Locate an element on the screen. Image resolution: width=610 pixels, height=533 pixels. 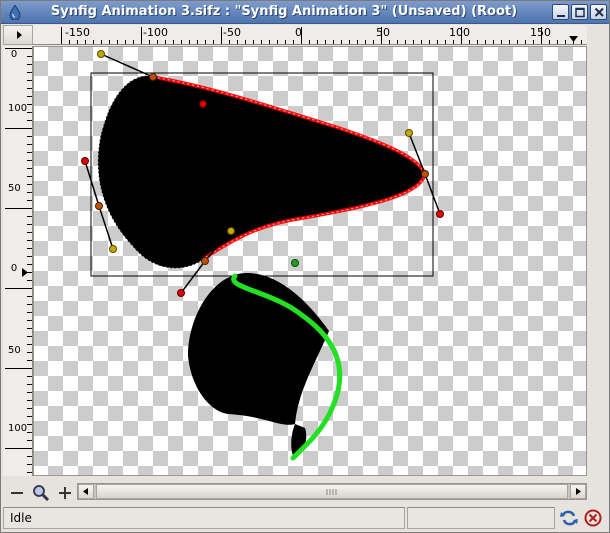
grip-icon is located at coordinates (331, 492).